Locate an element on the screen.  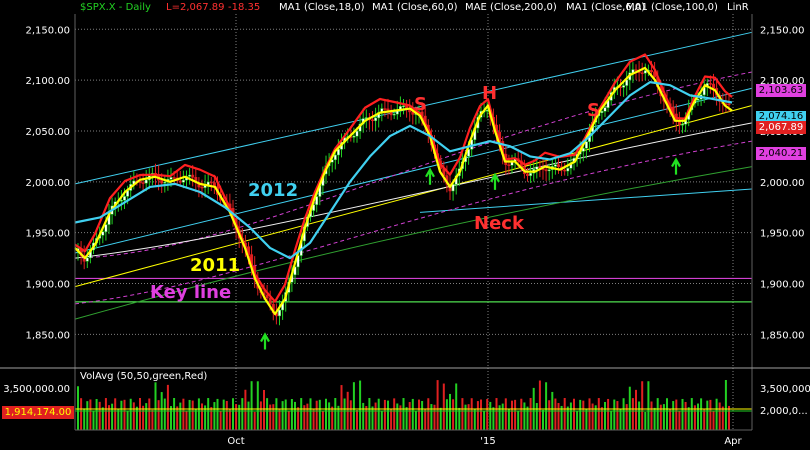
last-price-label: L=2,067.89 is located at coordinates (195, 7).